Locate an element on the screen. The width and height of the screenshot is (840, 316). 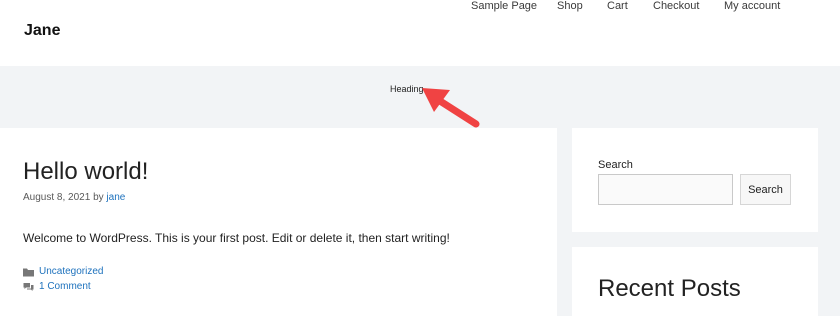
post-comments: 1 Comment is located at coordinates (57, 286).